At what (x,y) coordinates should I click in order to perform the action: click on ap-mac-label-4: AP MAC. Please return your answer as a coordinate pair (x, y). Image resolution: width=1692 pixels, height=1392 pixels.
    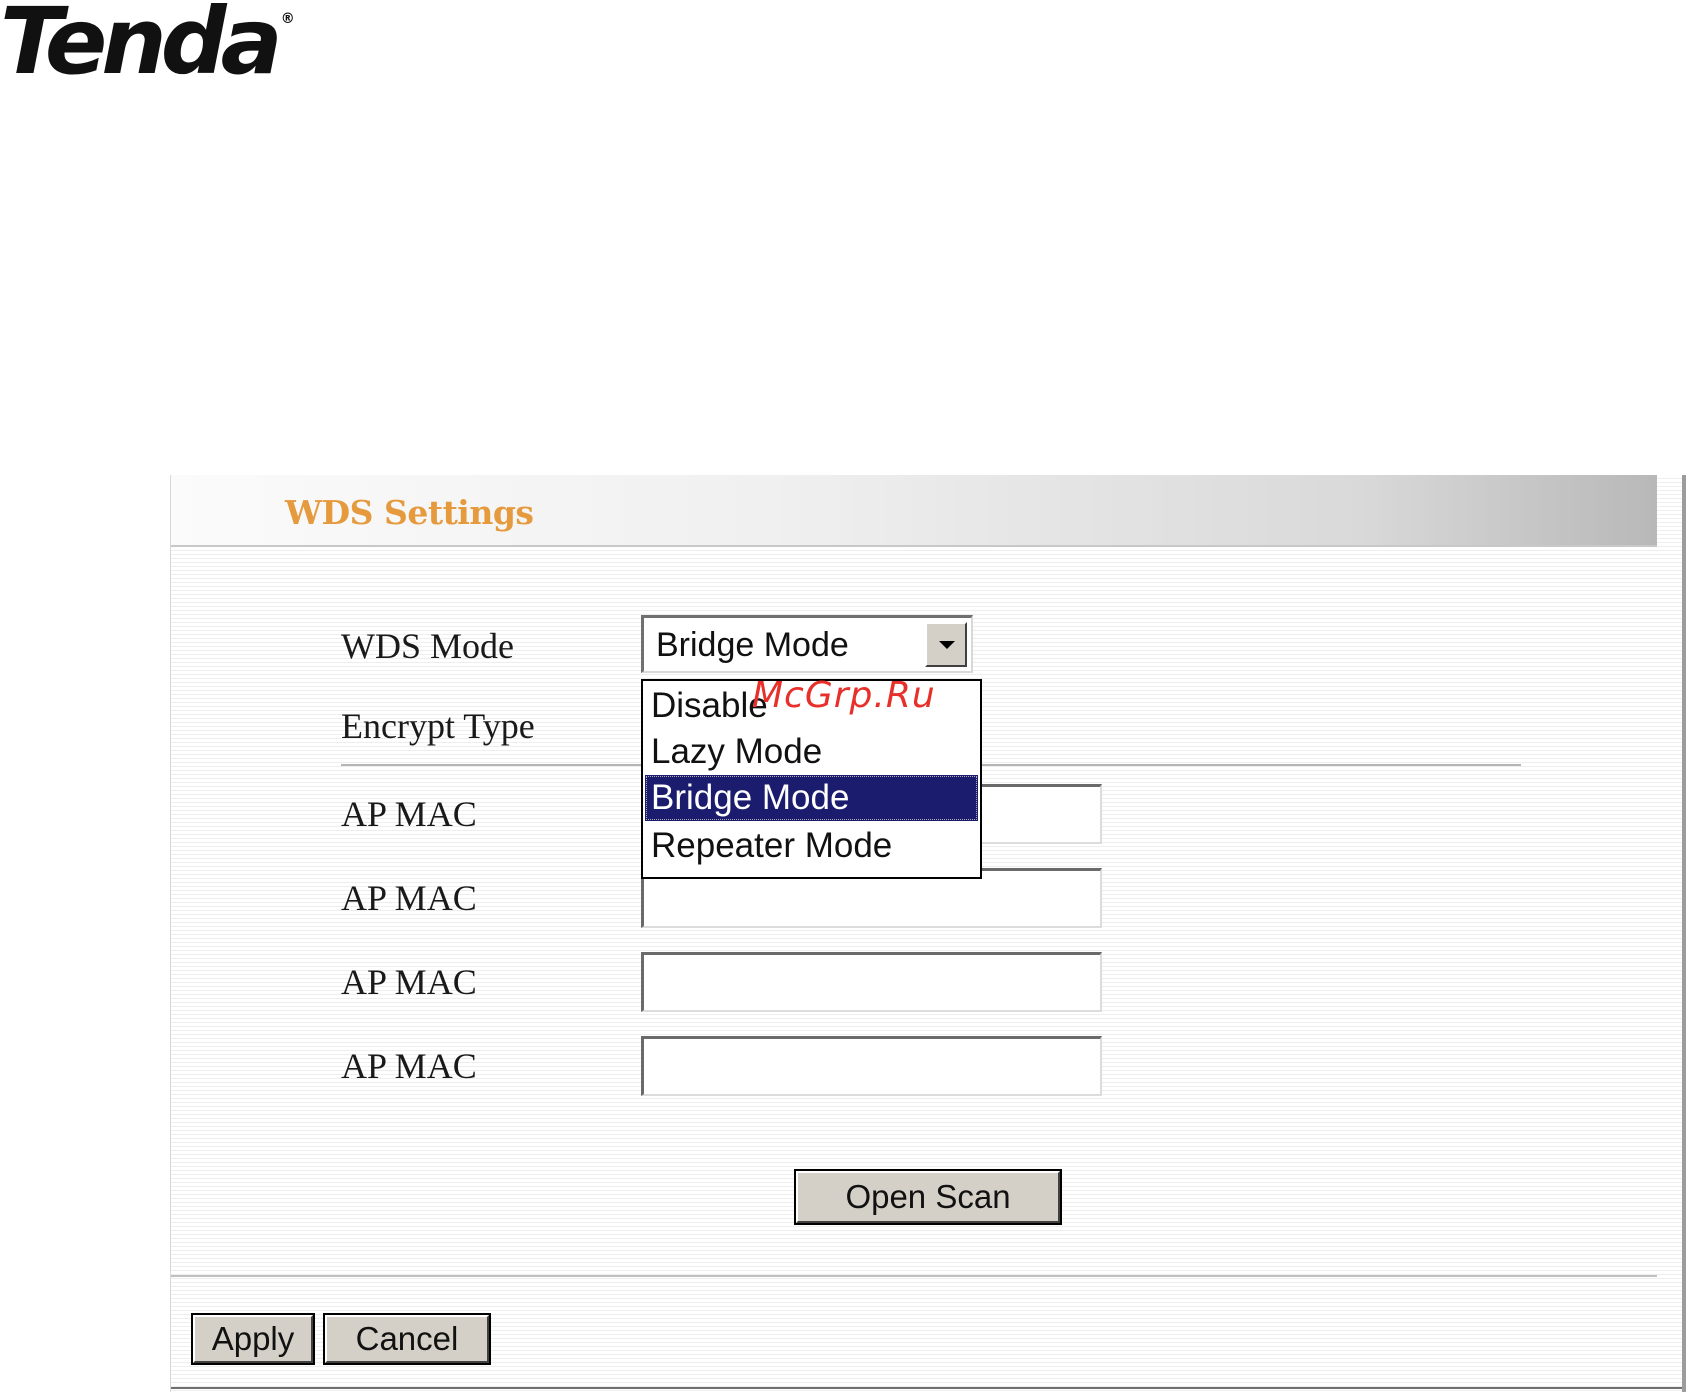
    Looking at the image, I should click on (409, 1066).